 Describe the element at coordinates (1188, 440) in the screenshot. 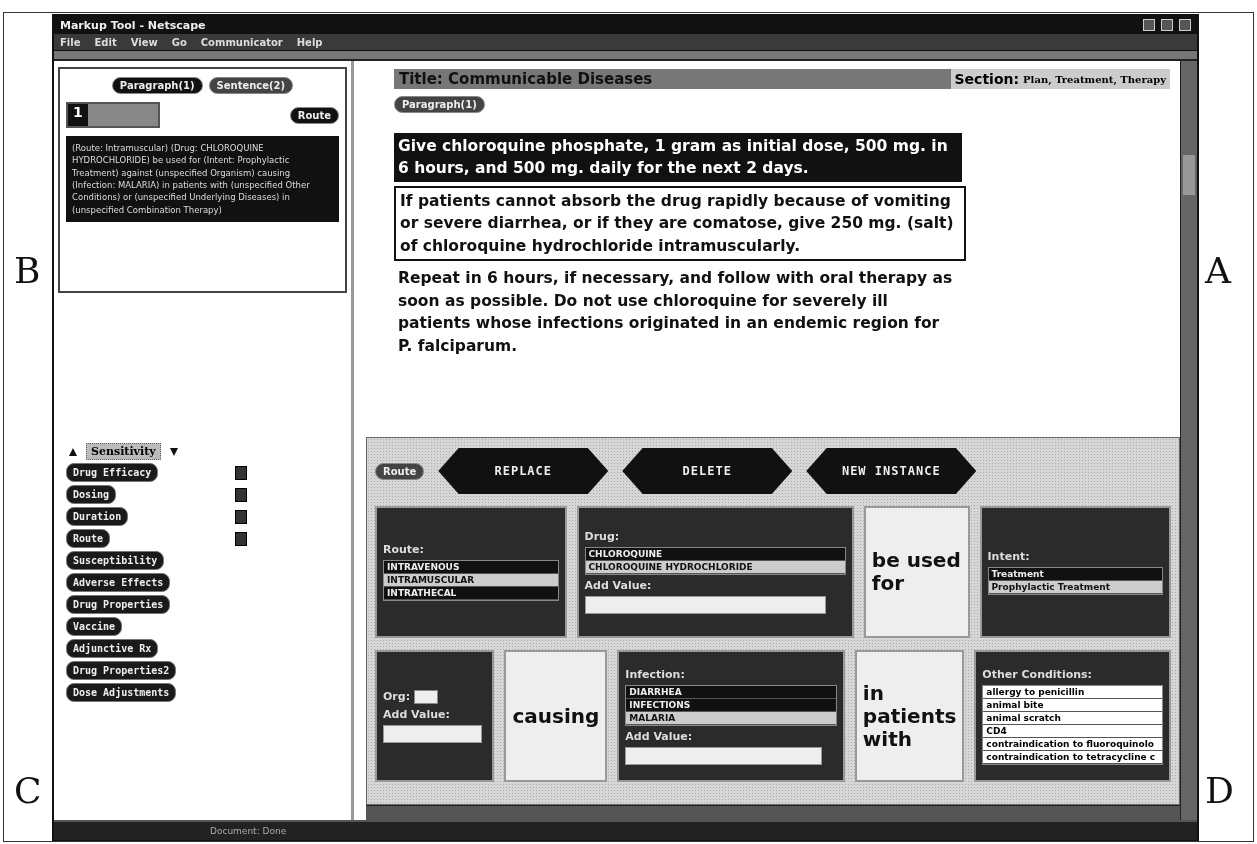

I see `vertical-scrollbar` at that location.